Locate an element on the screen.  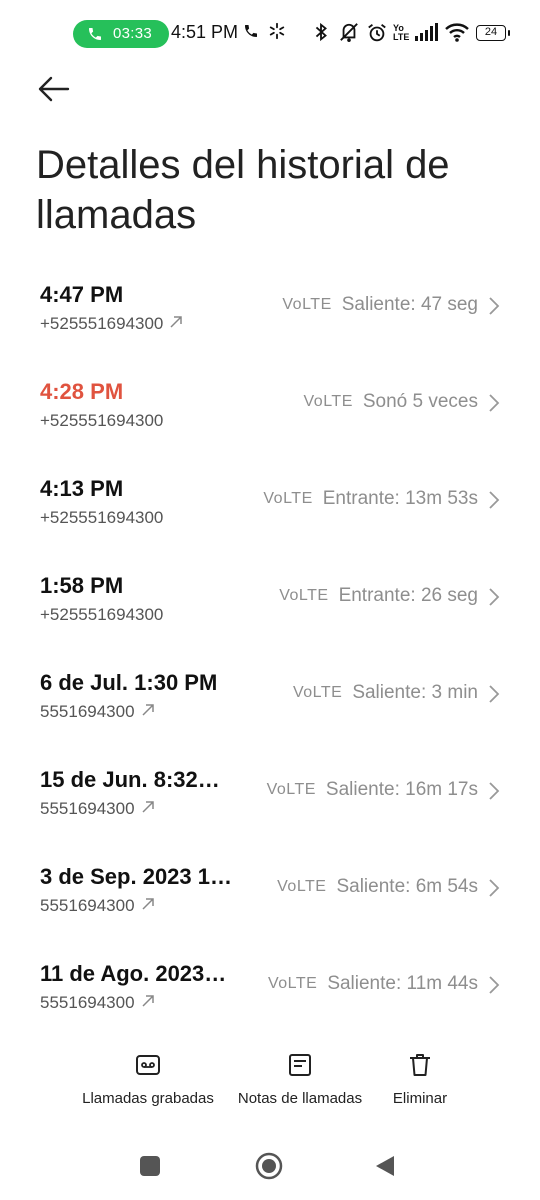
call-detail: Saliente: 6m 54s is located at coordinates (407, 886).